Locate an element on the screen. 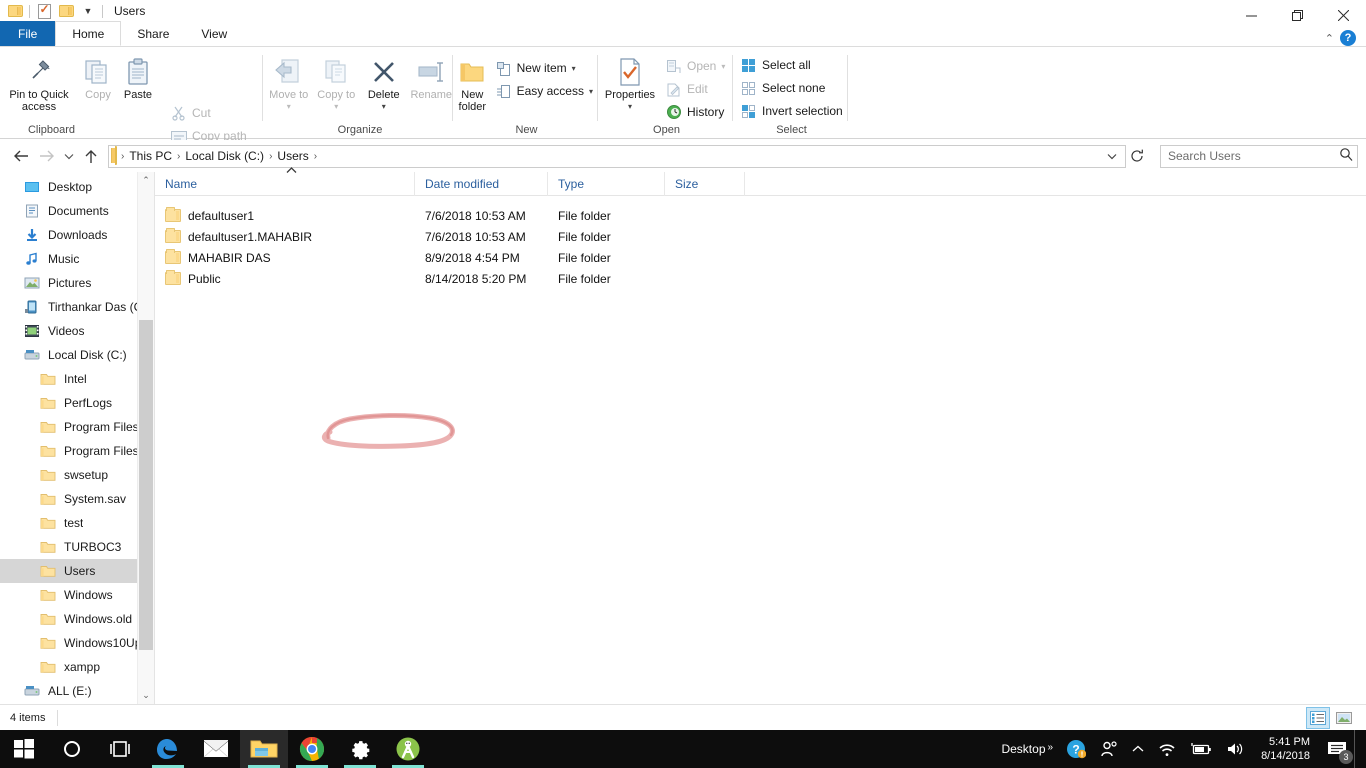  delete-button: Delete ▾ is located at coordinates (384, 82).